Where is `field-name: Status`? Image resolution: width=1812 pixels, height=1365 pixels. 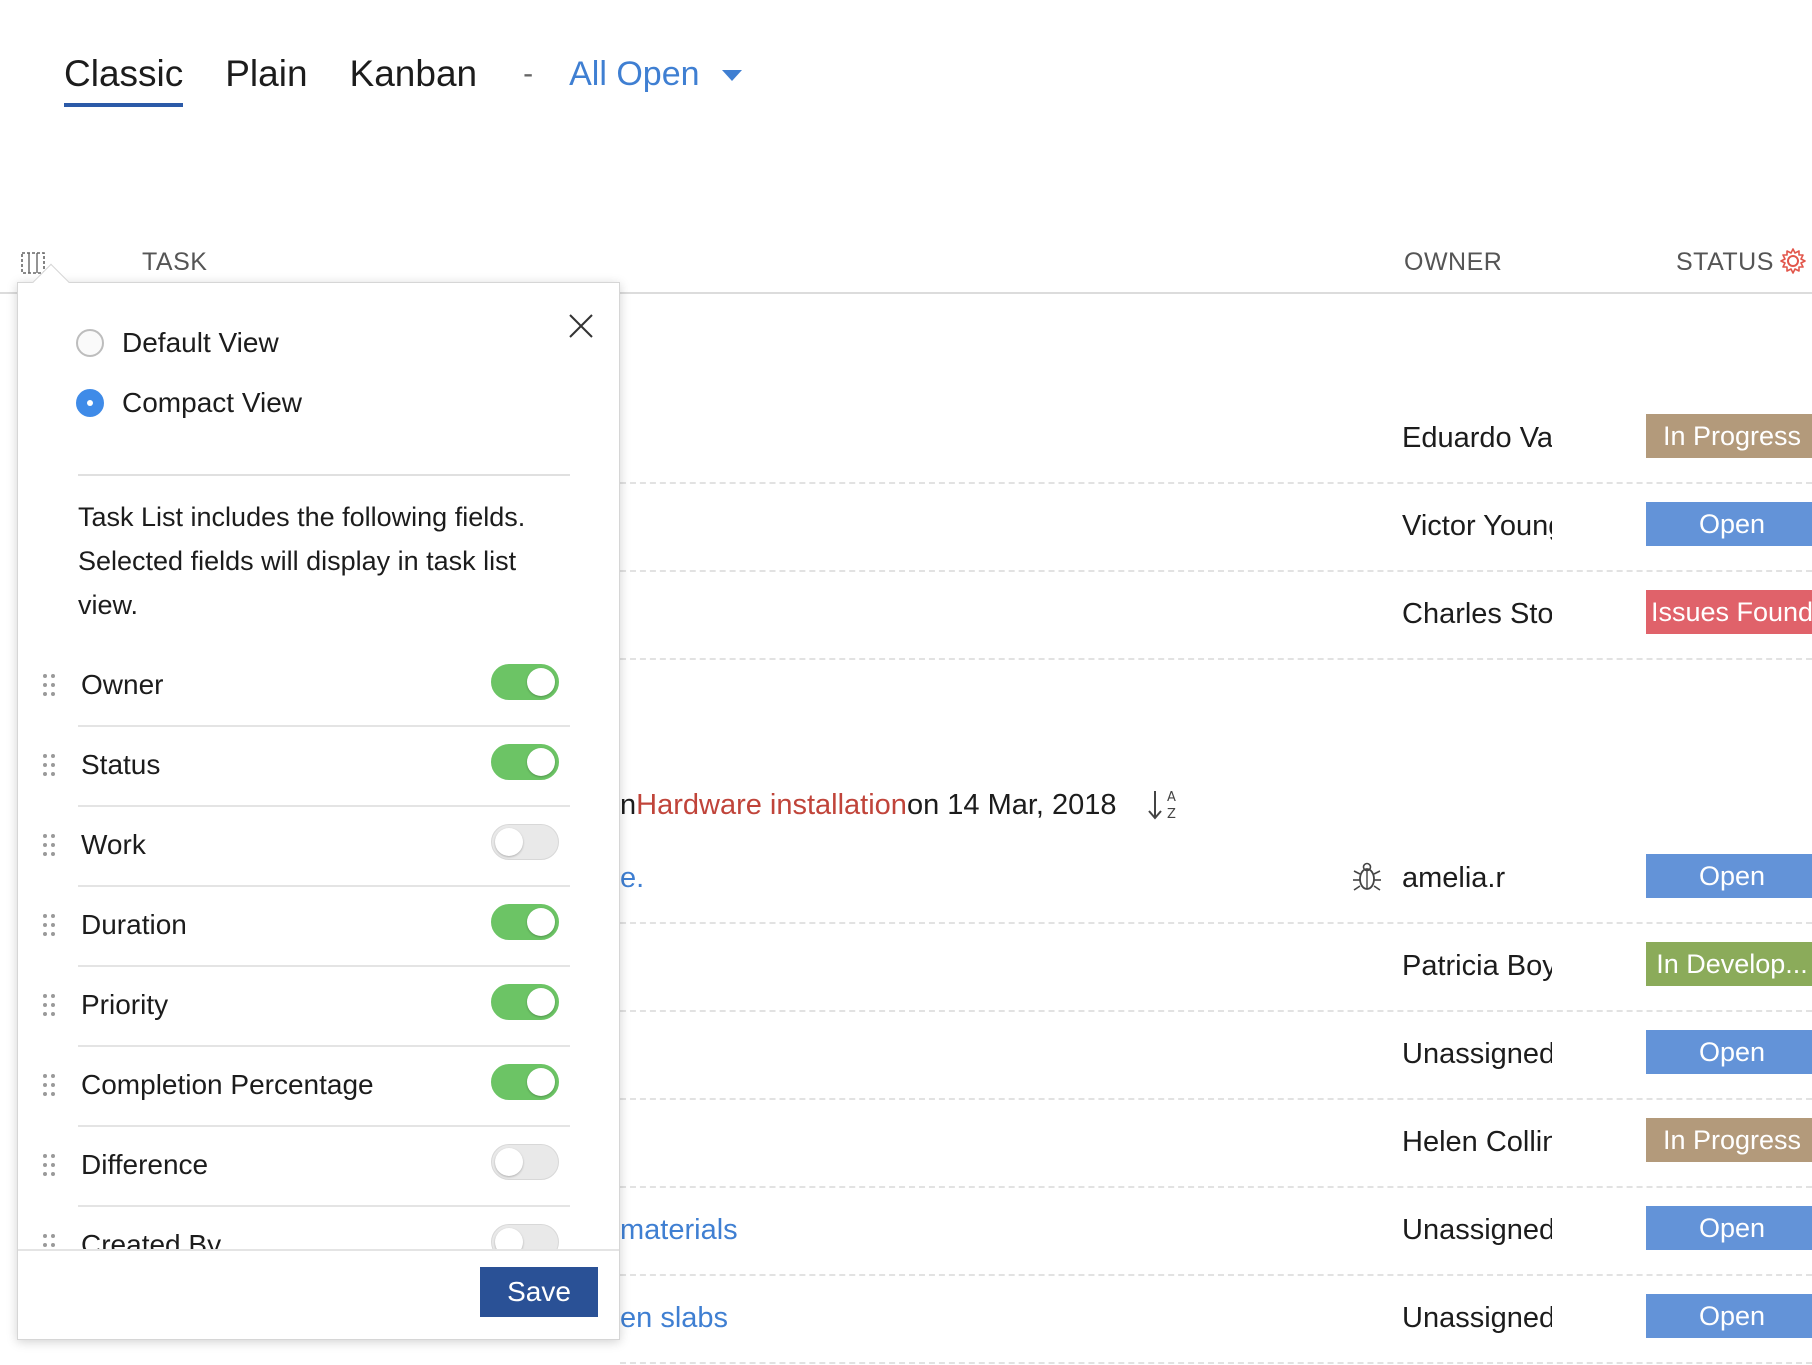 field-name: Status is located at coordinates (121, 764).